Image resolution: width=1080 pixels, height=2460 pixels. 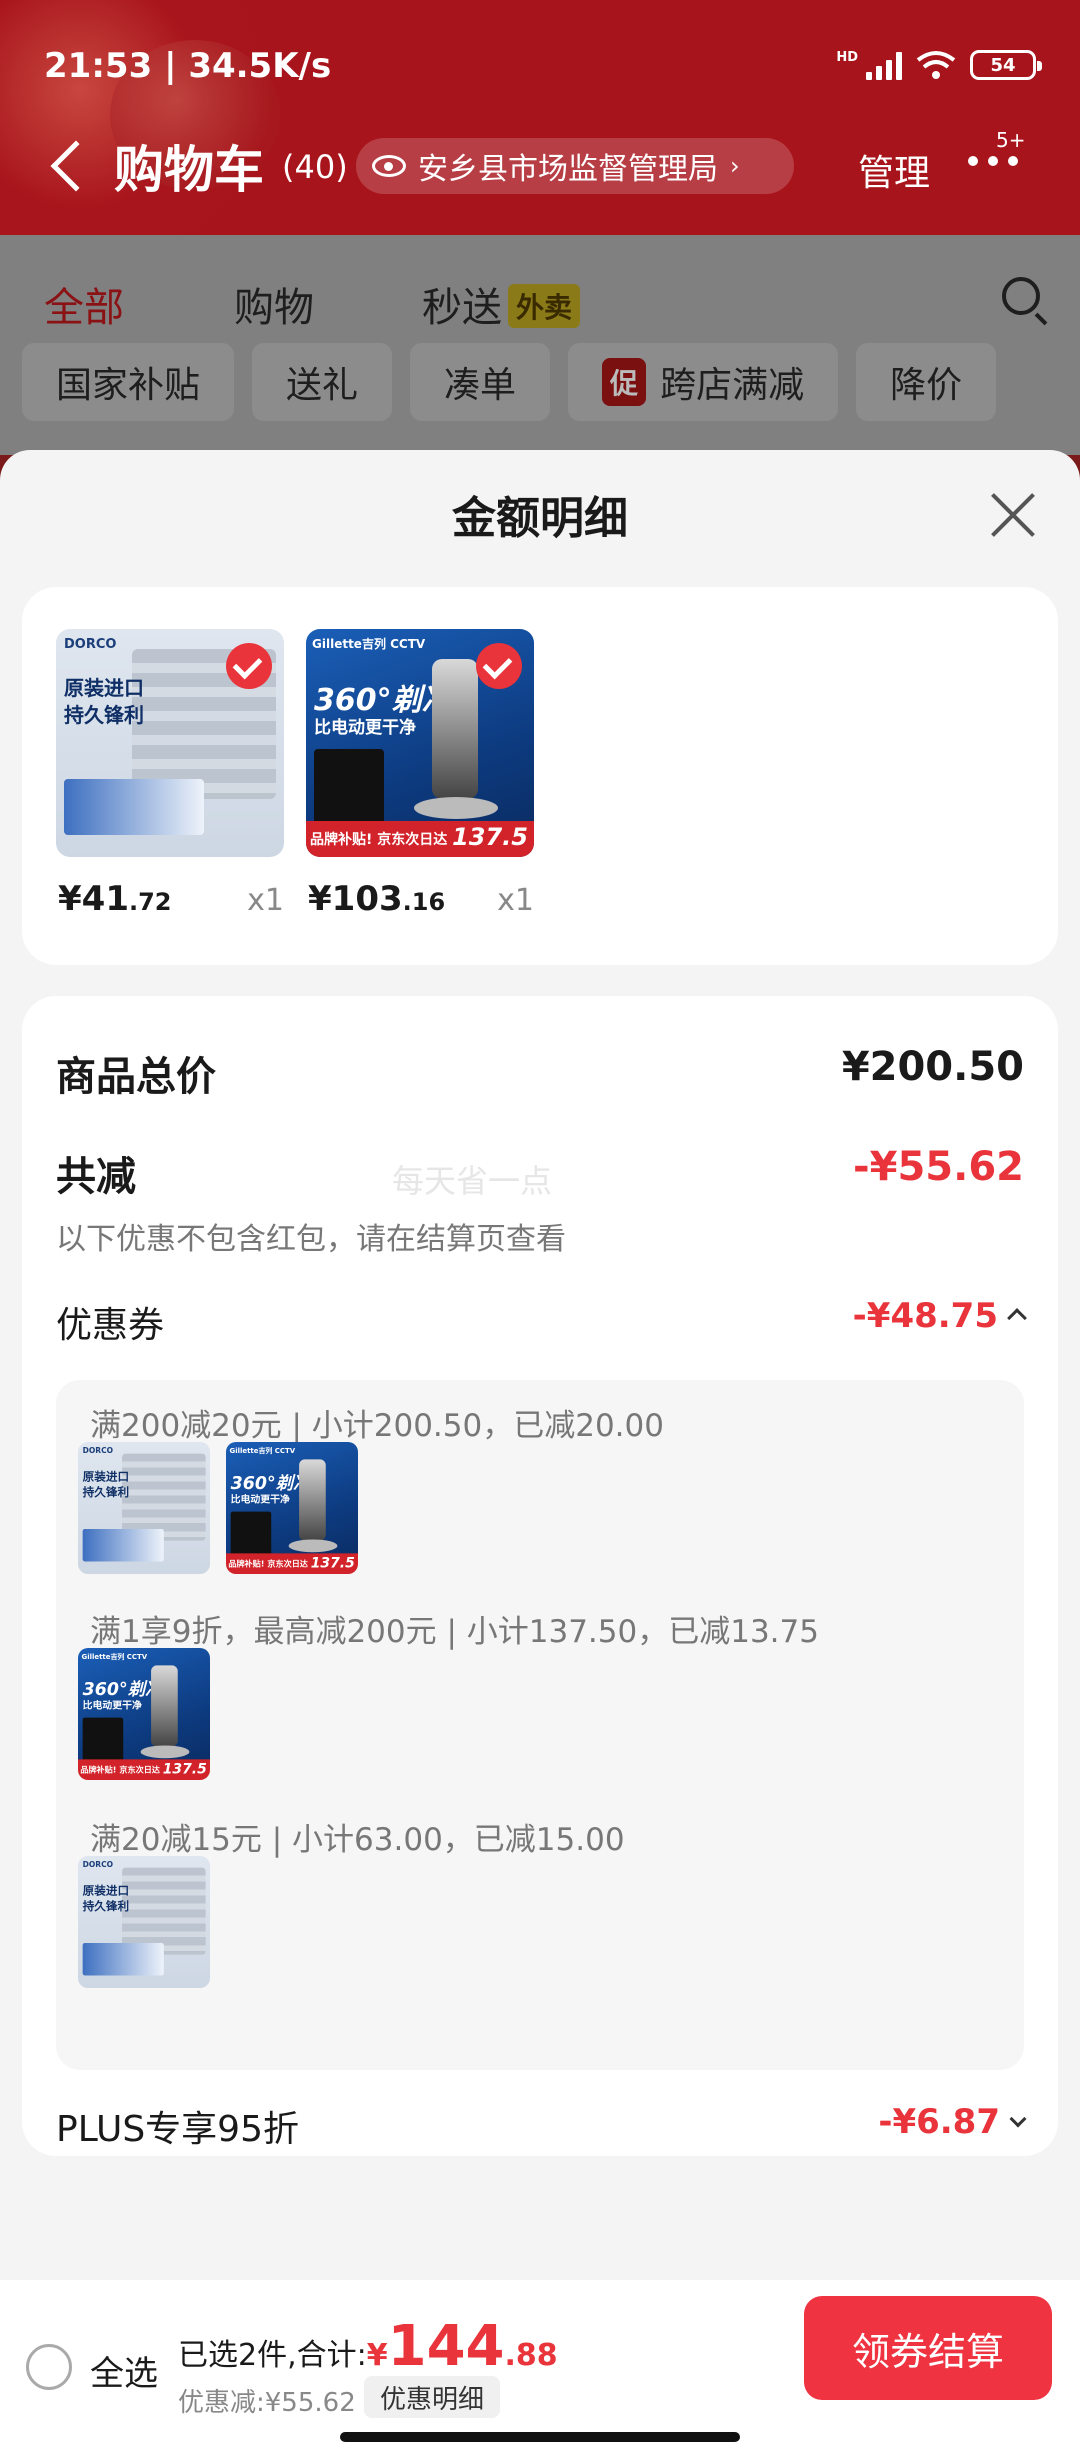 What do you see at coordinates (311, 1239) in the screenshot?
I see `reduction-note: 以下优惠不包含红包，请在结算页查看` at bounding box center [311, 1239].